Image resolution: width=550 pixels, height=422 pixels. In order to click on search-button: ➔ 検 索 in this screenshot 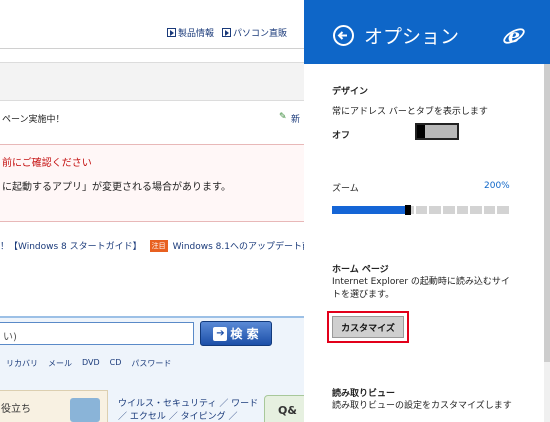, I will do `click(236, 333)`.